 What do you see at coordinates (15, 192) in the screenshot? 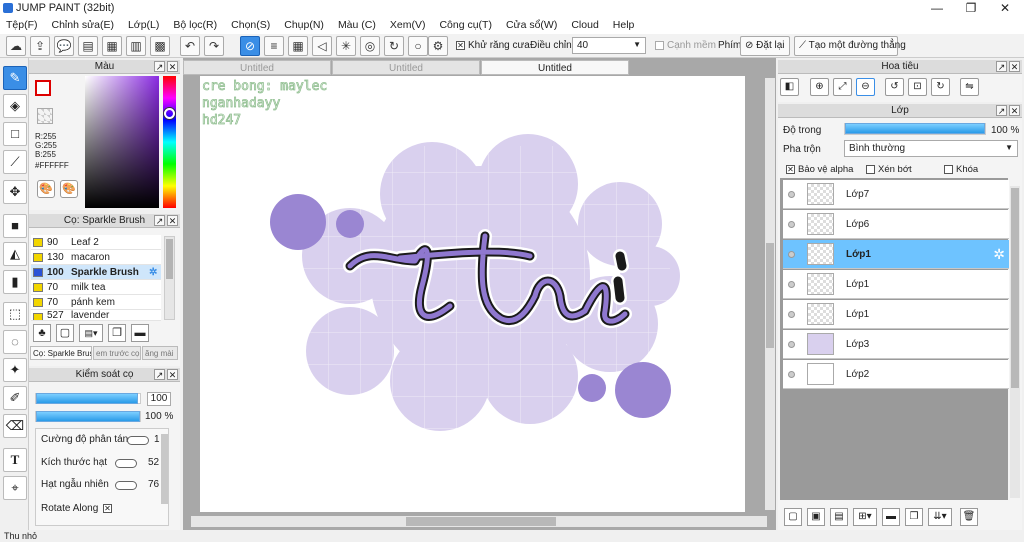
I see `move-tool-icon: ✥` at bounding box center [15, 192].